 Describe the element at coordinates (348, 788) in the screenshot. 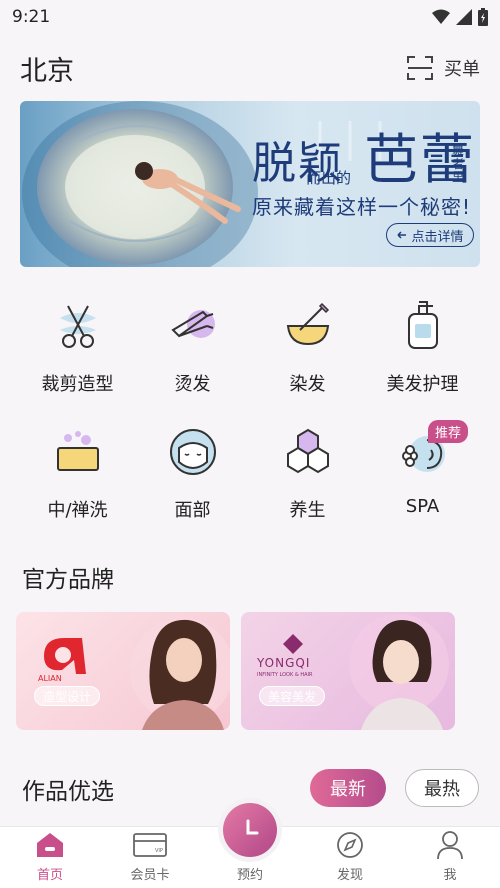

I see `filter-newest-button: 最新` at that location.